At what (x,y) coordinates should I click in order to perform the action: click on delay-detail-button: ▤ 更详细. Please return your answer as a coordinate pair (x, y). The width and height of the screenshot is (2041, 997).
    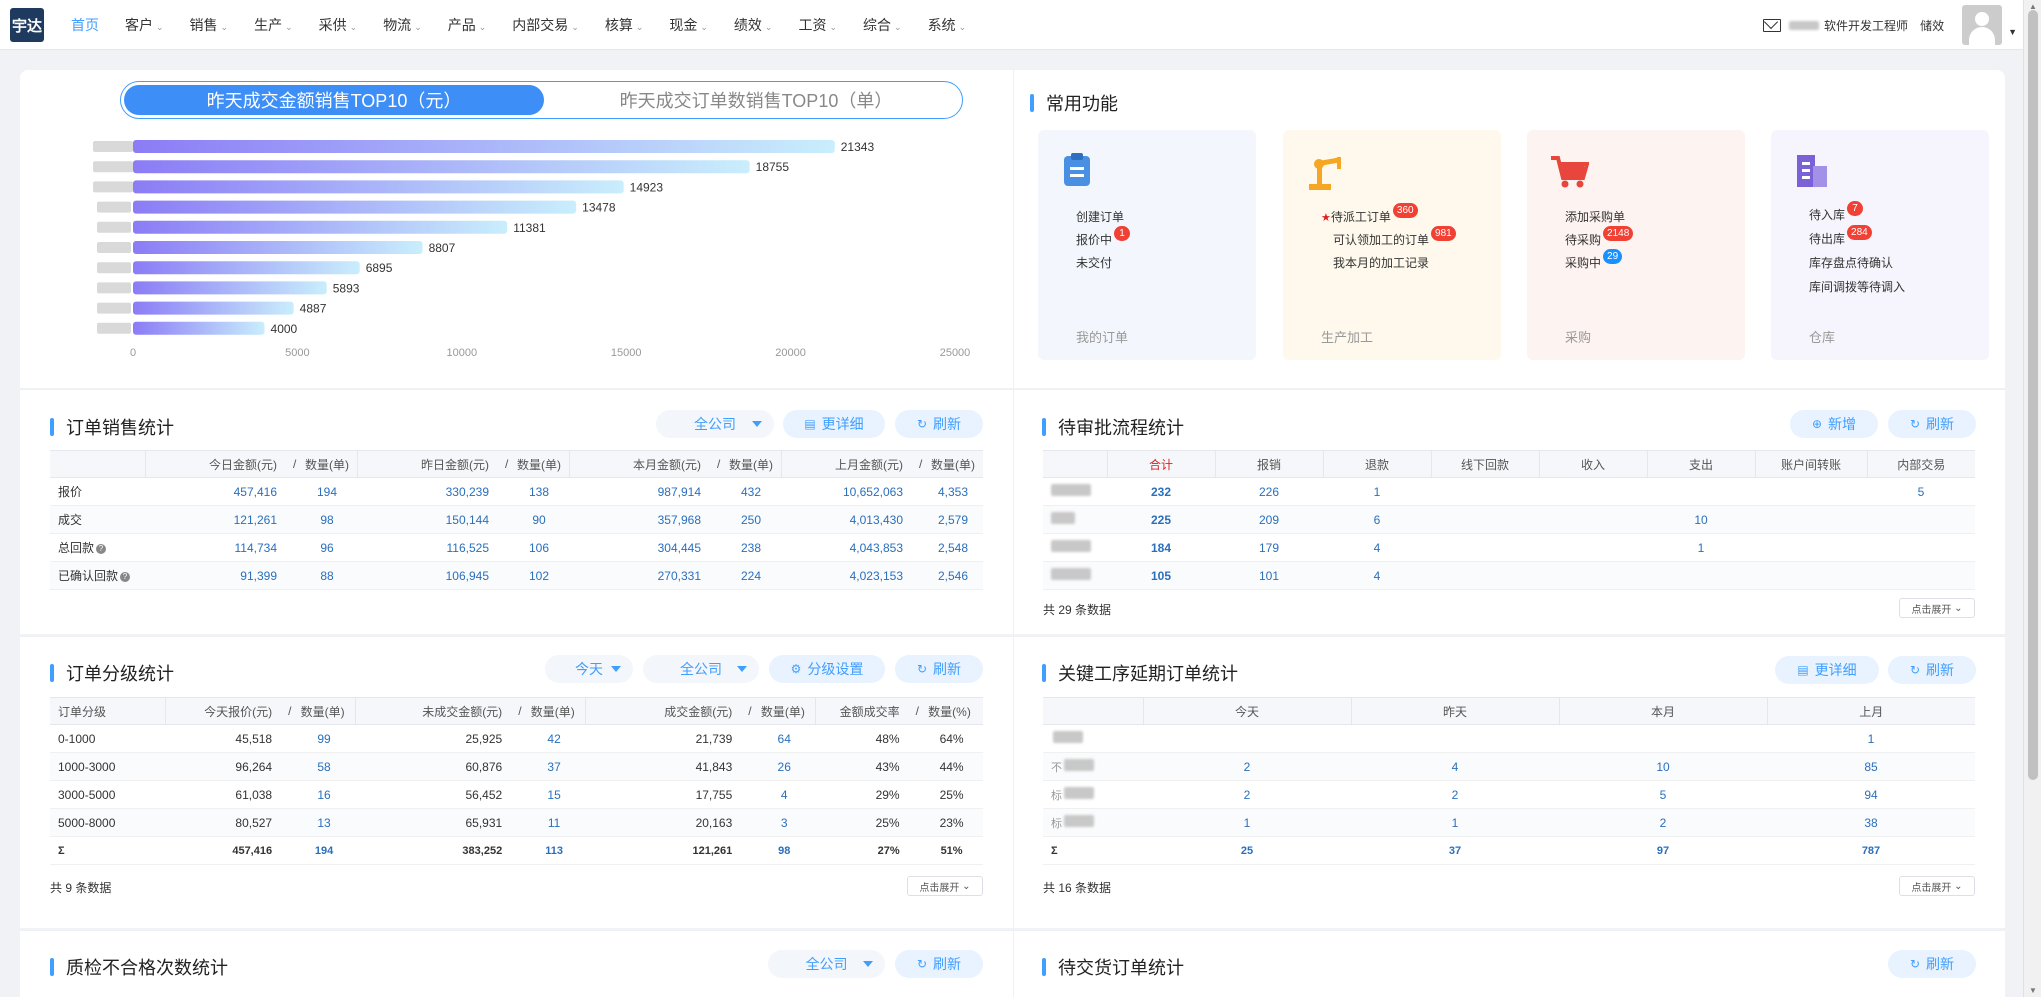
    Looking at the image, I should click on (1827, 670).